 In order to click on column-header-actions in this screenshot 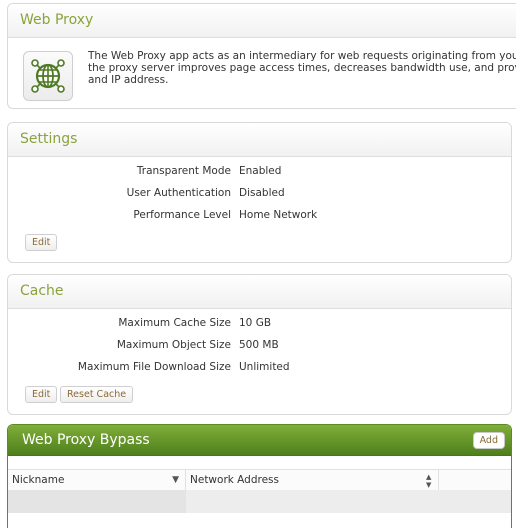, I will do `click(475, 480)`.